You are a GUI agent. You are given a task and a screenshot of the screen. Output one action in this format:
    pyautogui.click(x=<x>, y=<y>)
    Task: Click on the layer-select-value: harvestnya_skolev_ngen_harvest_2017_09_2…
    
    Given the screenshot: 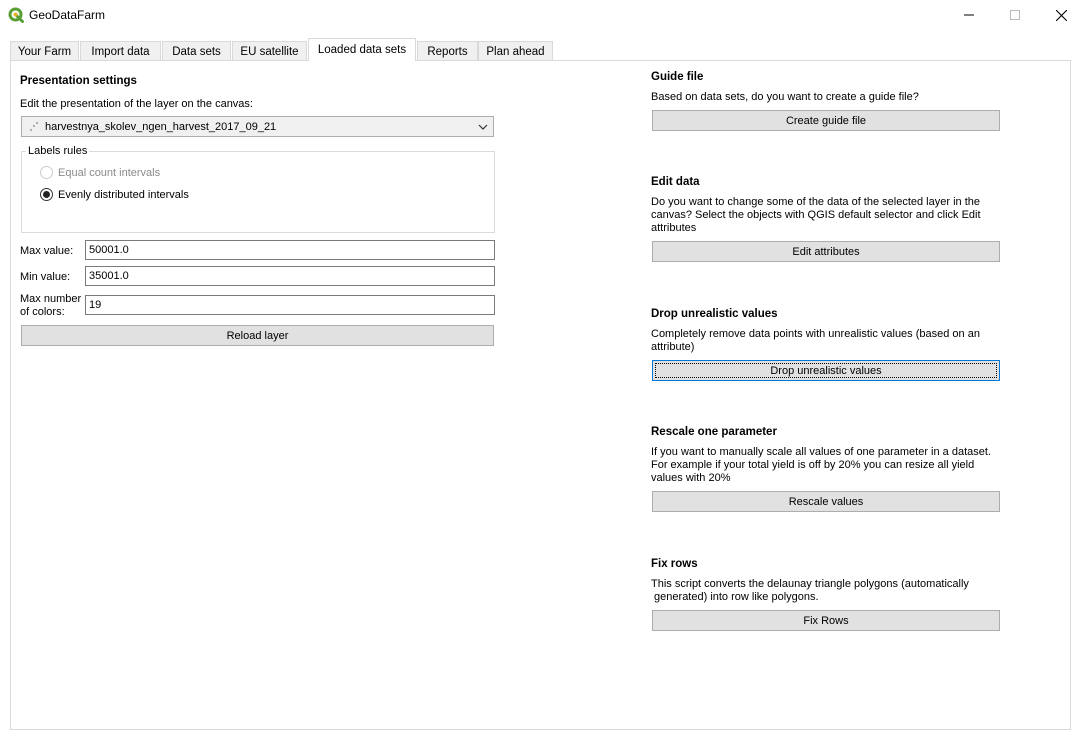 What is the action you would take?
    pyautogui.click(x=161, y=127)
    